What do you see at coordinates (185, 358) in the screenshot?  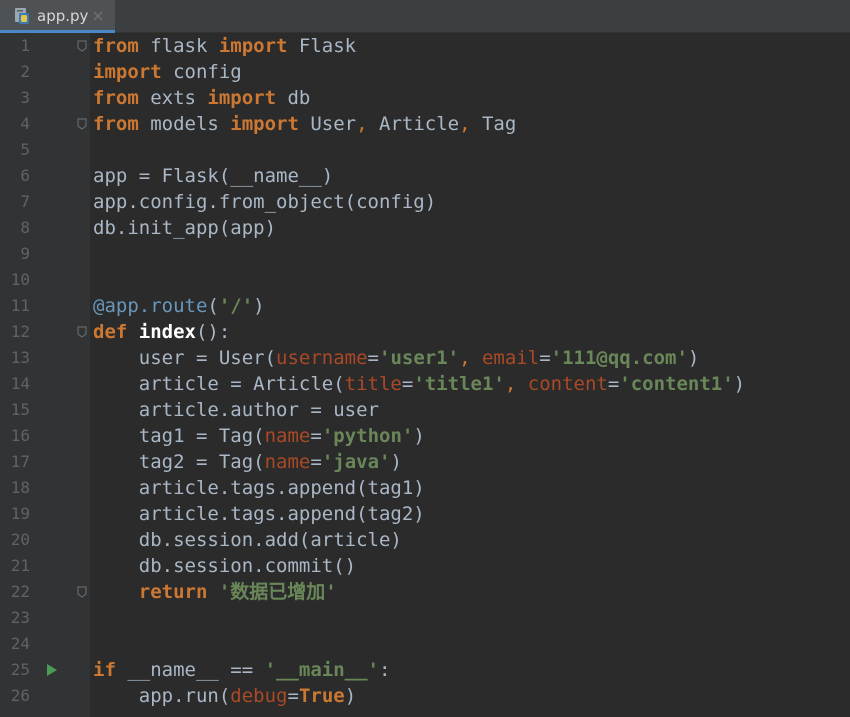 I see `token-ident: user = User(` at bounding box center [185, 358].